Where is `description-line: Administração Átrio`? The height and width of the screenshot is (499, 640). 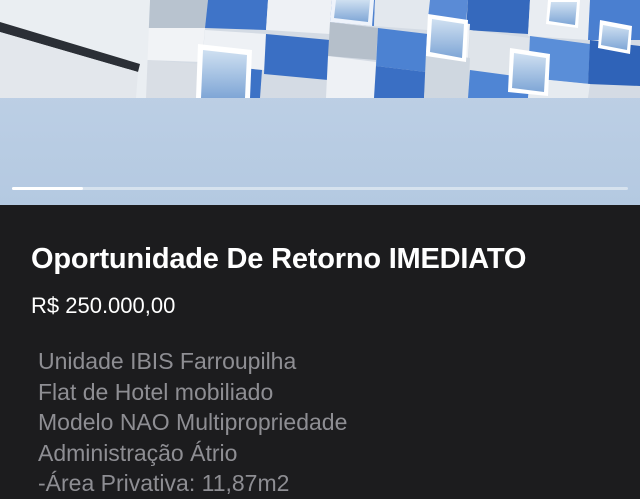 description-line: Administração Átrio is located at coordinates (138, 452).